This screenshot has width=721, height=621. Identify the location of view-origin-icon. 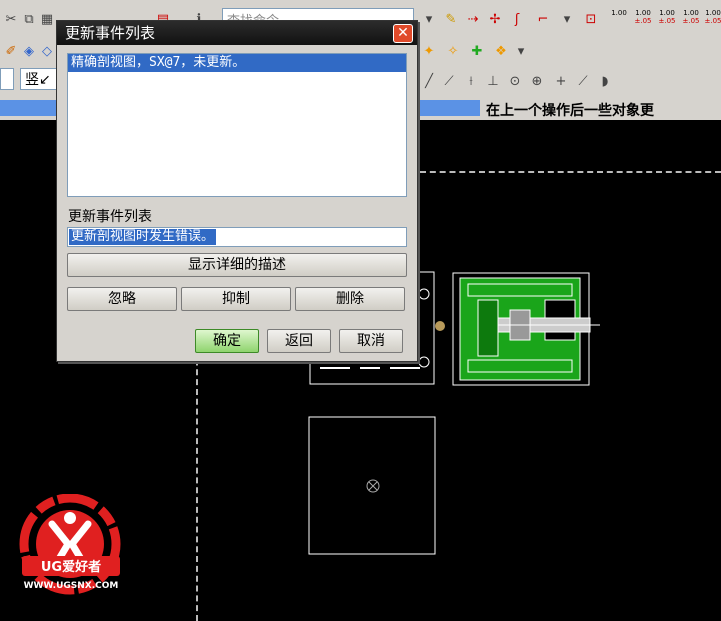
(373, 486).